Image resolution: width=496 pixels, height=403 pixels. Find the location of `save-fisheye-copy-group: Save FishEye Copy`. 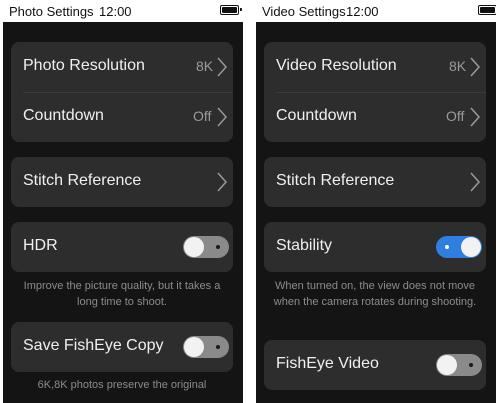

save-fisheye-copy-group: Save FishEye Copy is located at coordinates (122, 347).